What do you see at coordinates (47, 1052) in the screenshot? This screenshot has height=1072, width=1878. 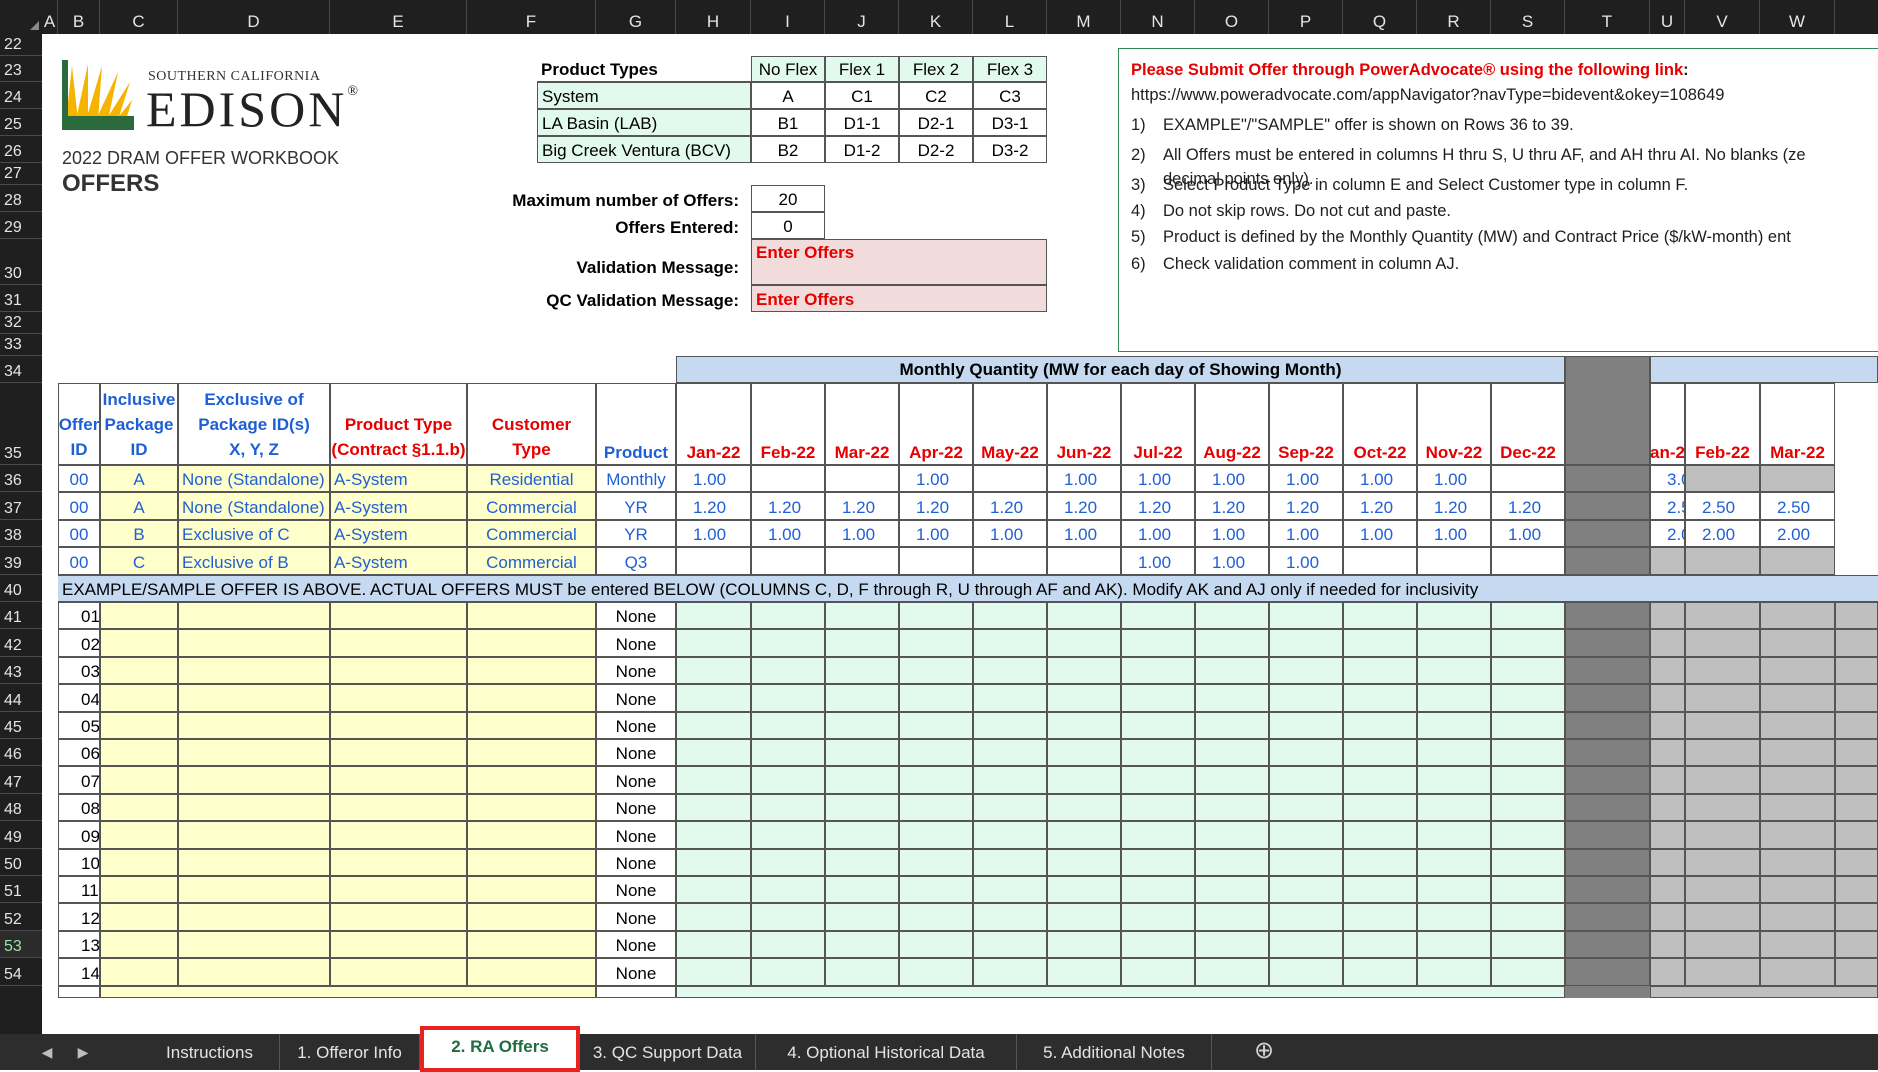 I see `prev-sheet-icon: ◀` at bounding box center [47, 1052].